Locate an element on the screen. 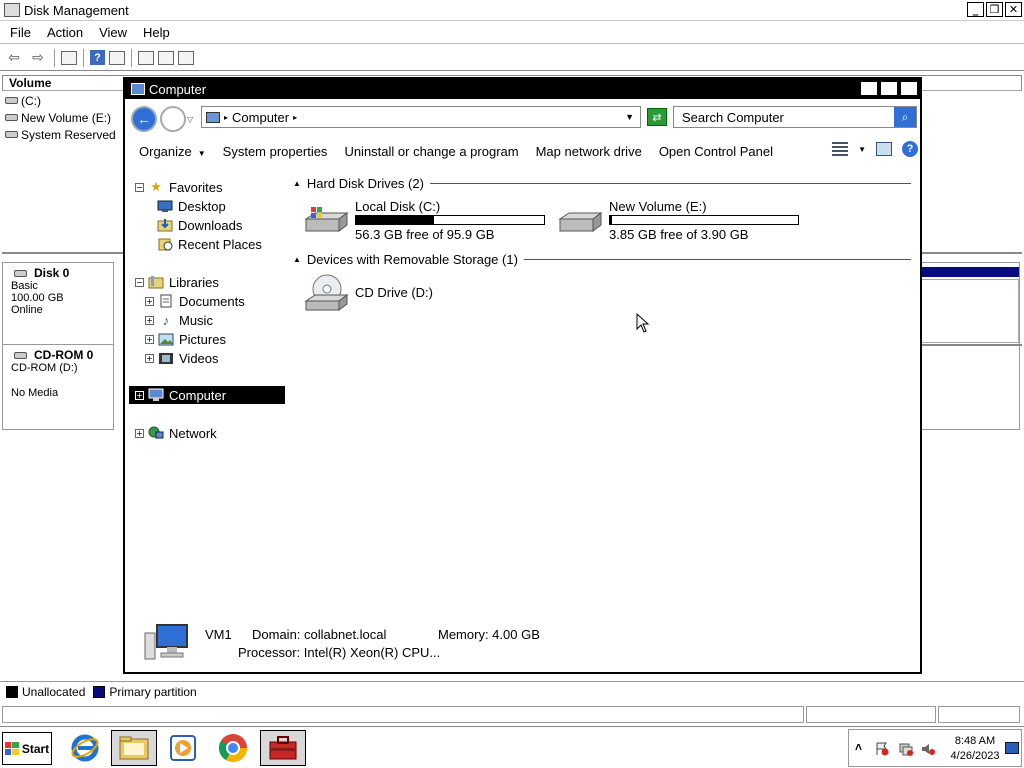  recent-pages-dropdown: ▽ is located at coordinates (190, 119).